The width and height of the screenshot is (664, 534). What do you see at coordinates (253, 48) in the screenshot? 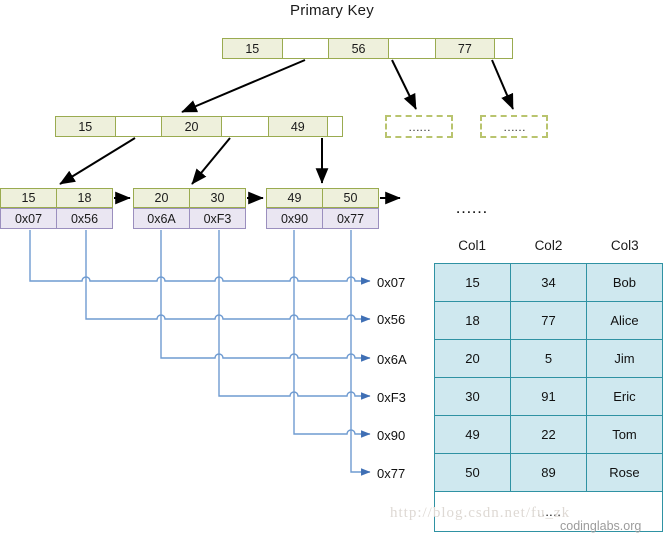
I see `root-cell-key-0: 15` at bounding box center [253, 48].